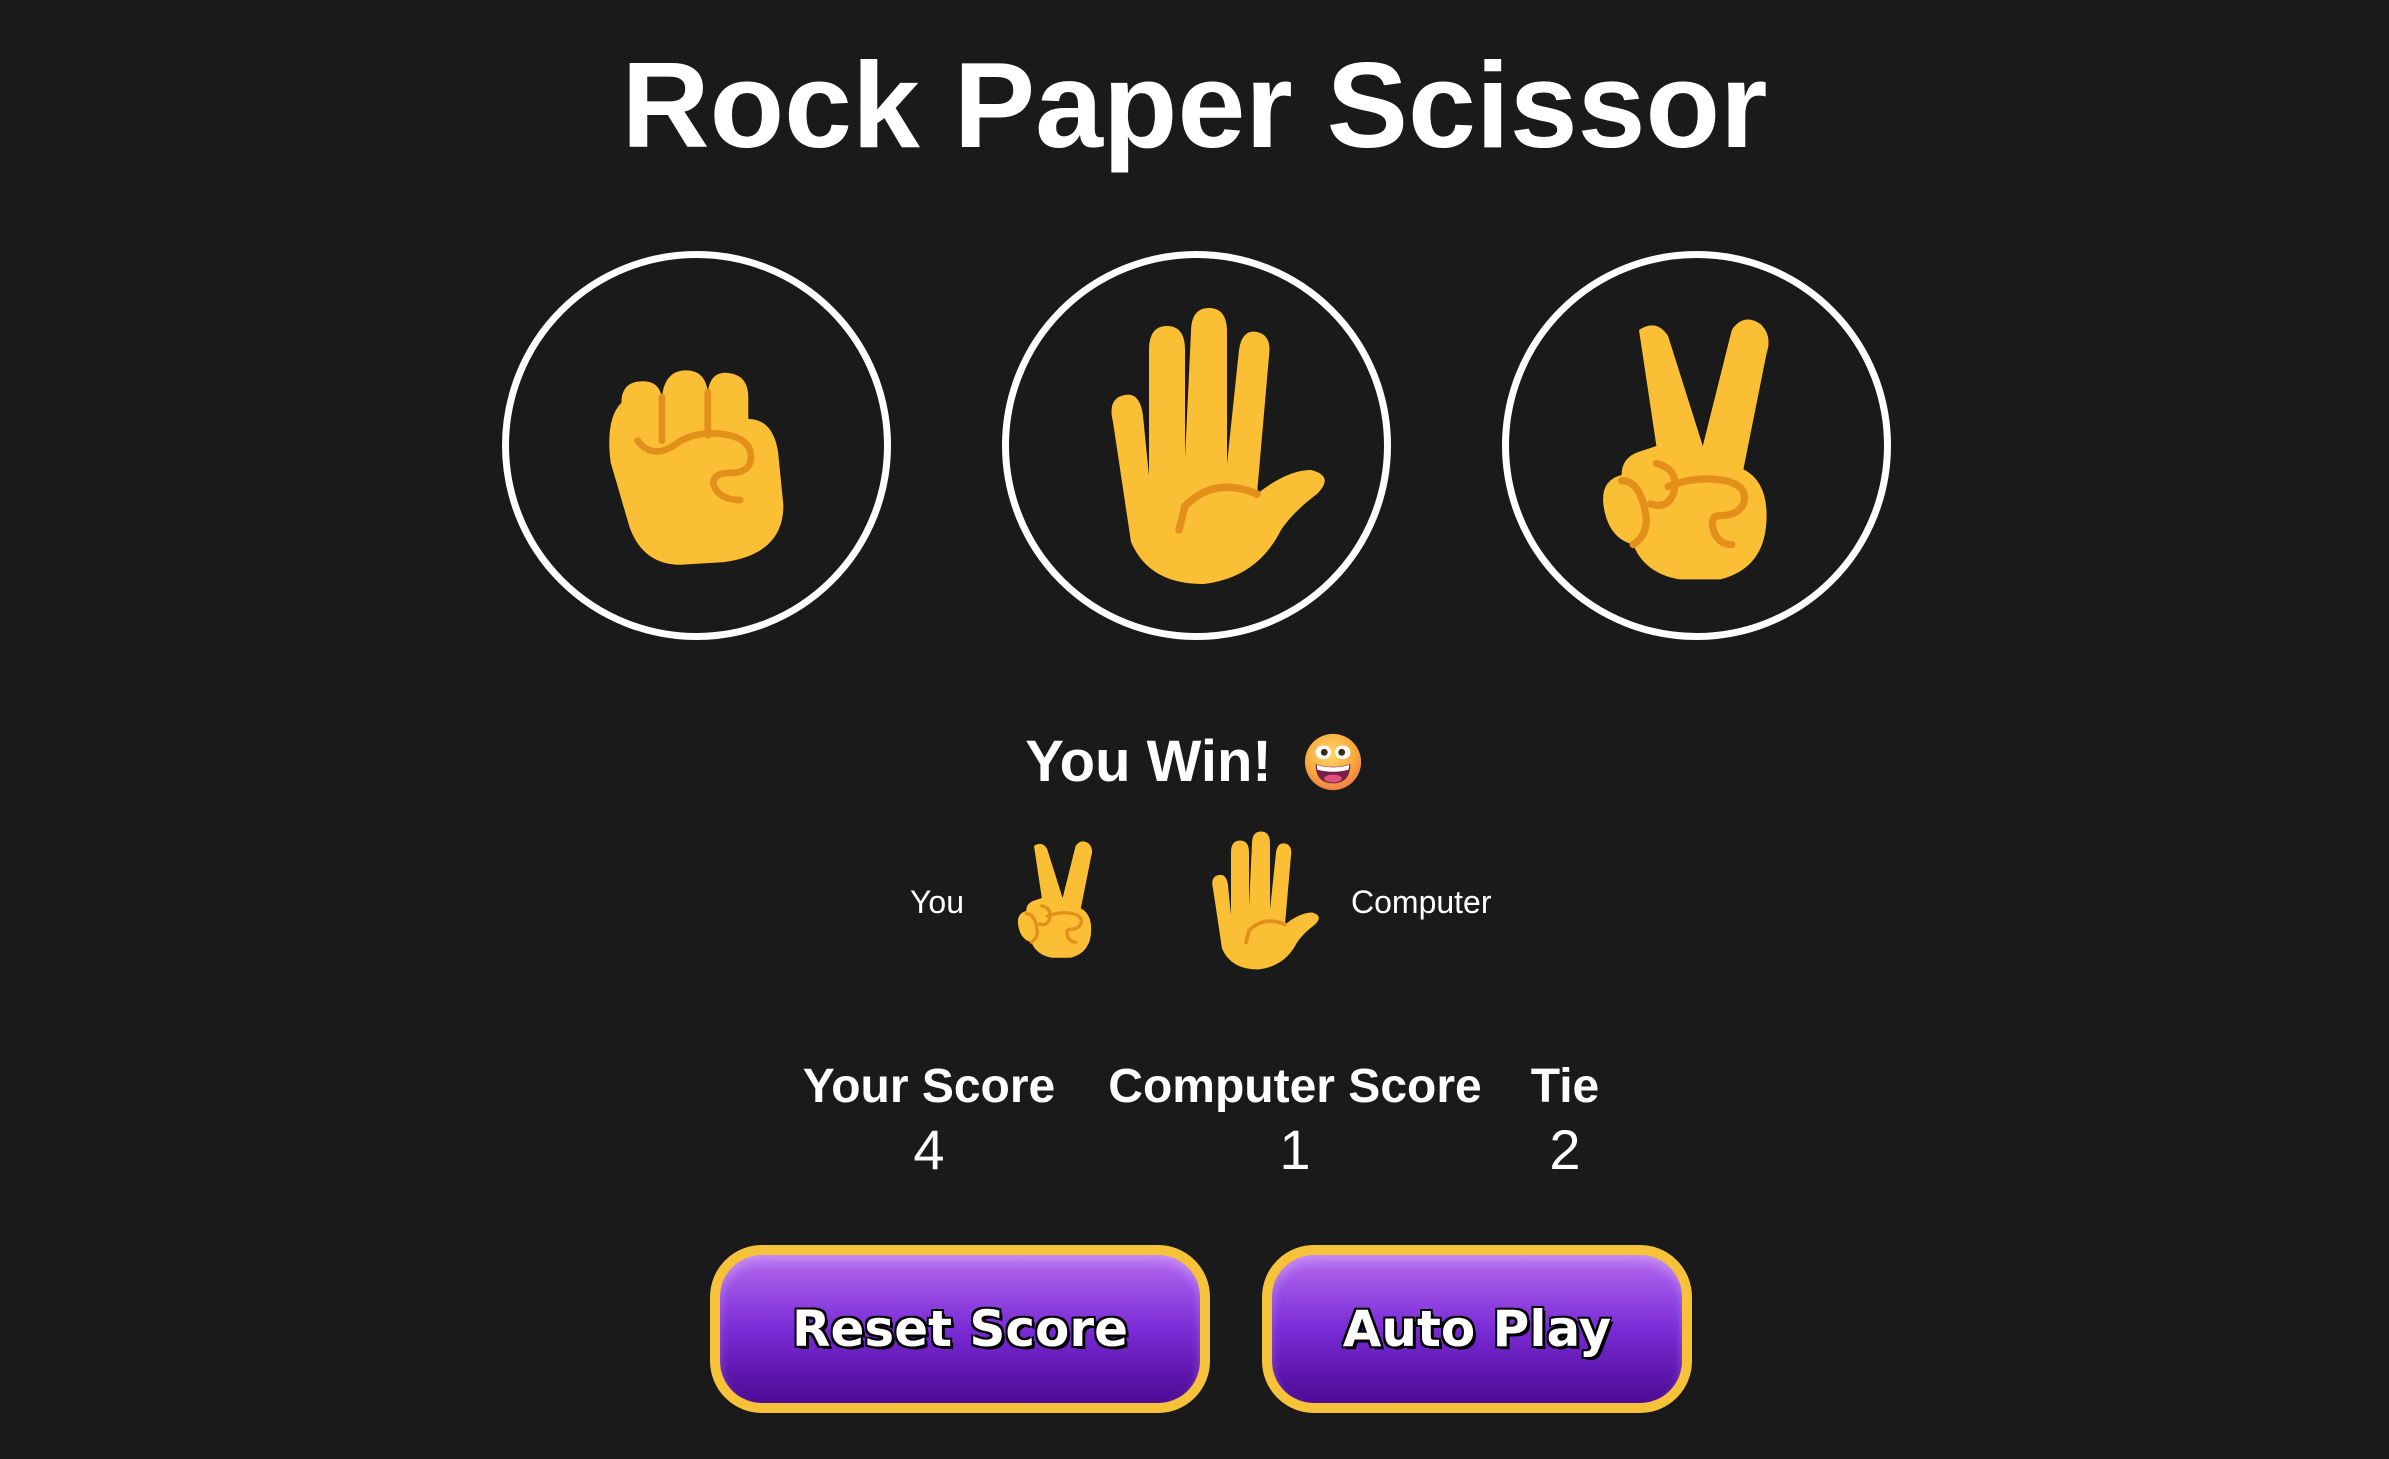 The width and height of the screenshot is (2389, 1459). Describe the element at coordinates (1332, 762) in the screenshot. I see `grinning-face-icon` at that location.